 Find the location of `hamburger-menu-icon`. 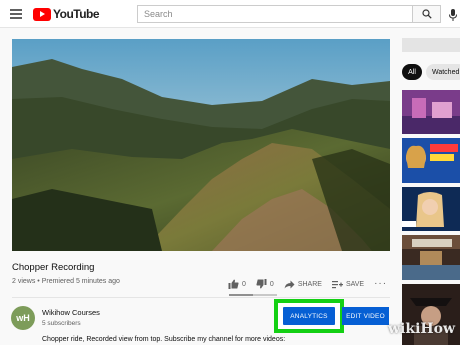

hamburger-menu-icon is located at coordinates (16, 14).